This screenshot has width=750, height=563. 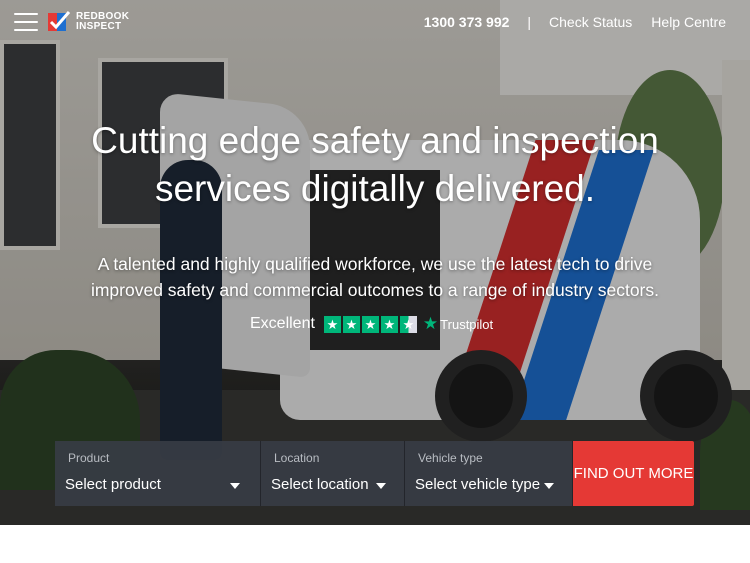 I want to click on trustpilot-logo: ★ Trustpilot, so click(x=458, y=324).